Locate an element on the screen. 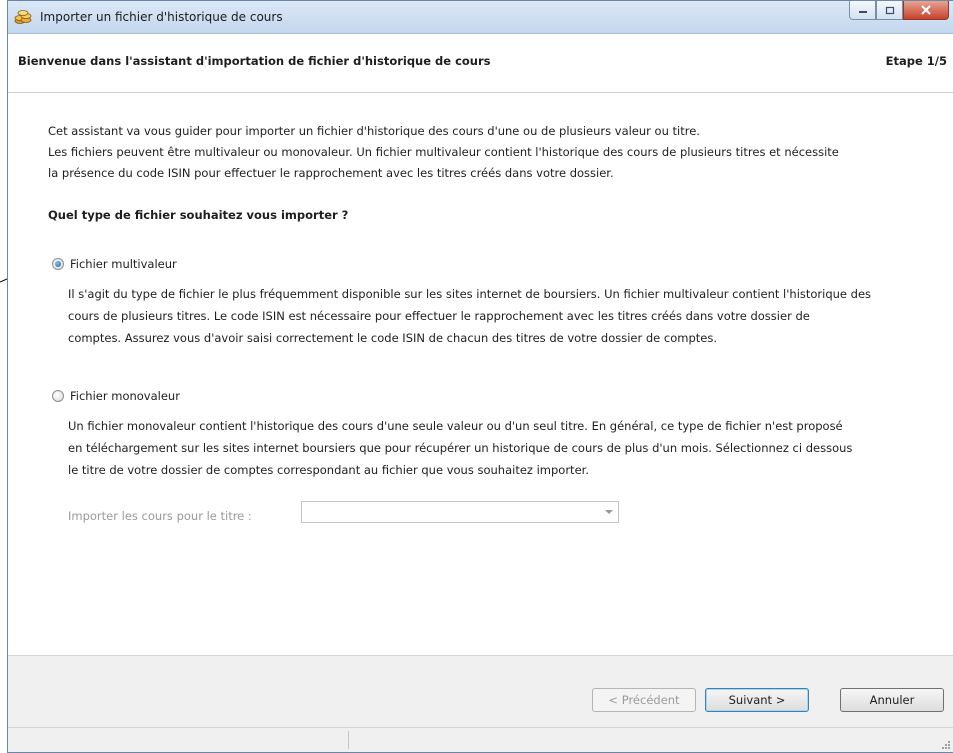 The image size is (953, 753). footer-divider is located at coordinates (480, 655).